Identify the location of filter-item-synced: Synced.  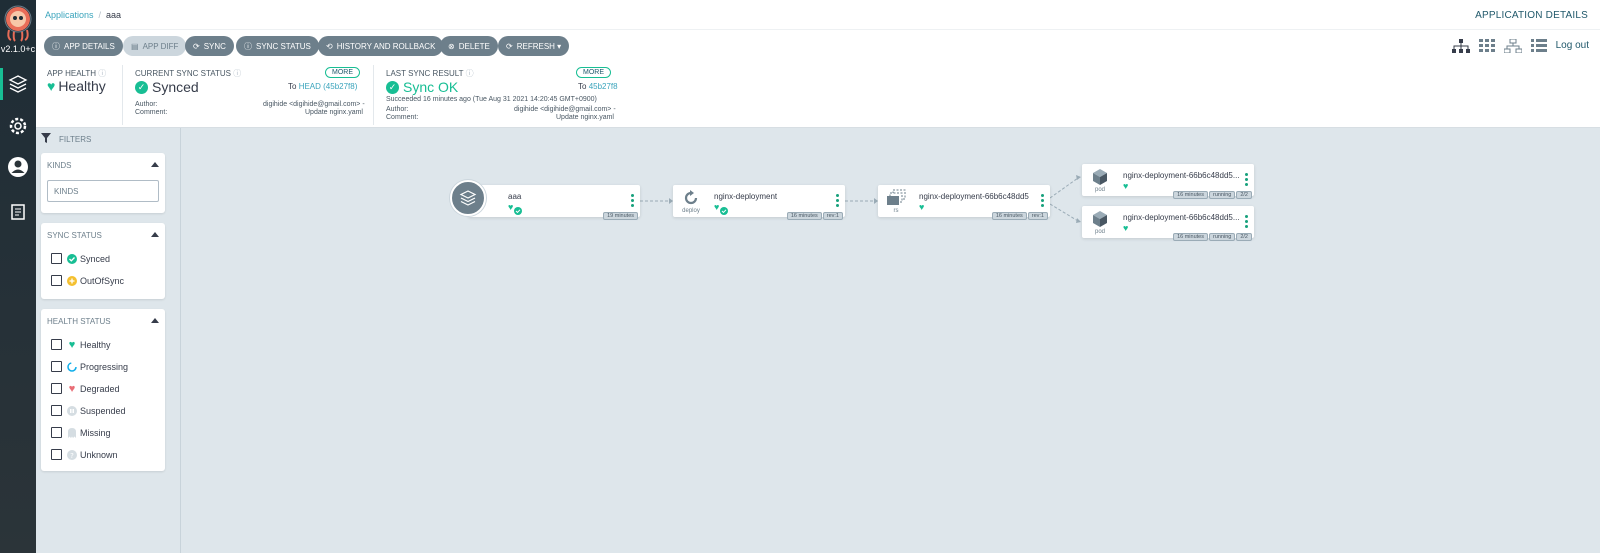
(80, 258).